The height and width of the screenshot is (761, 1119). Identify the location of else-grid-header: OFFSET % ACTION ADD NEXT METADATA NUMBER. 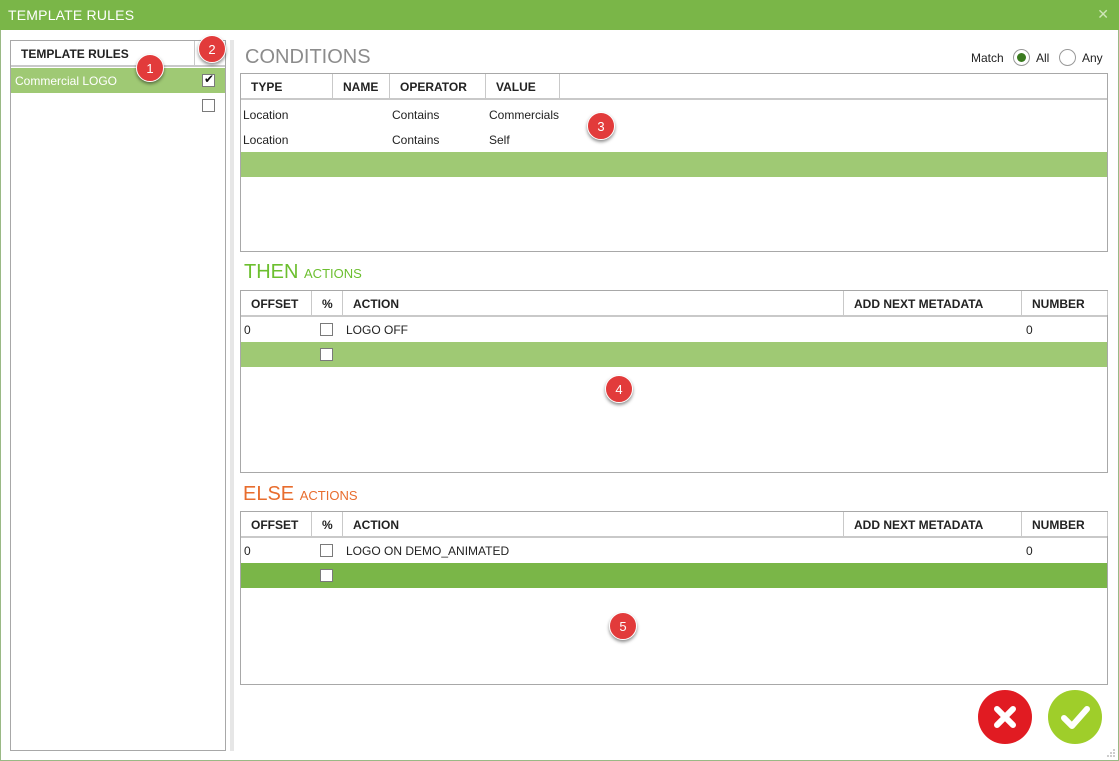
(674, 525).